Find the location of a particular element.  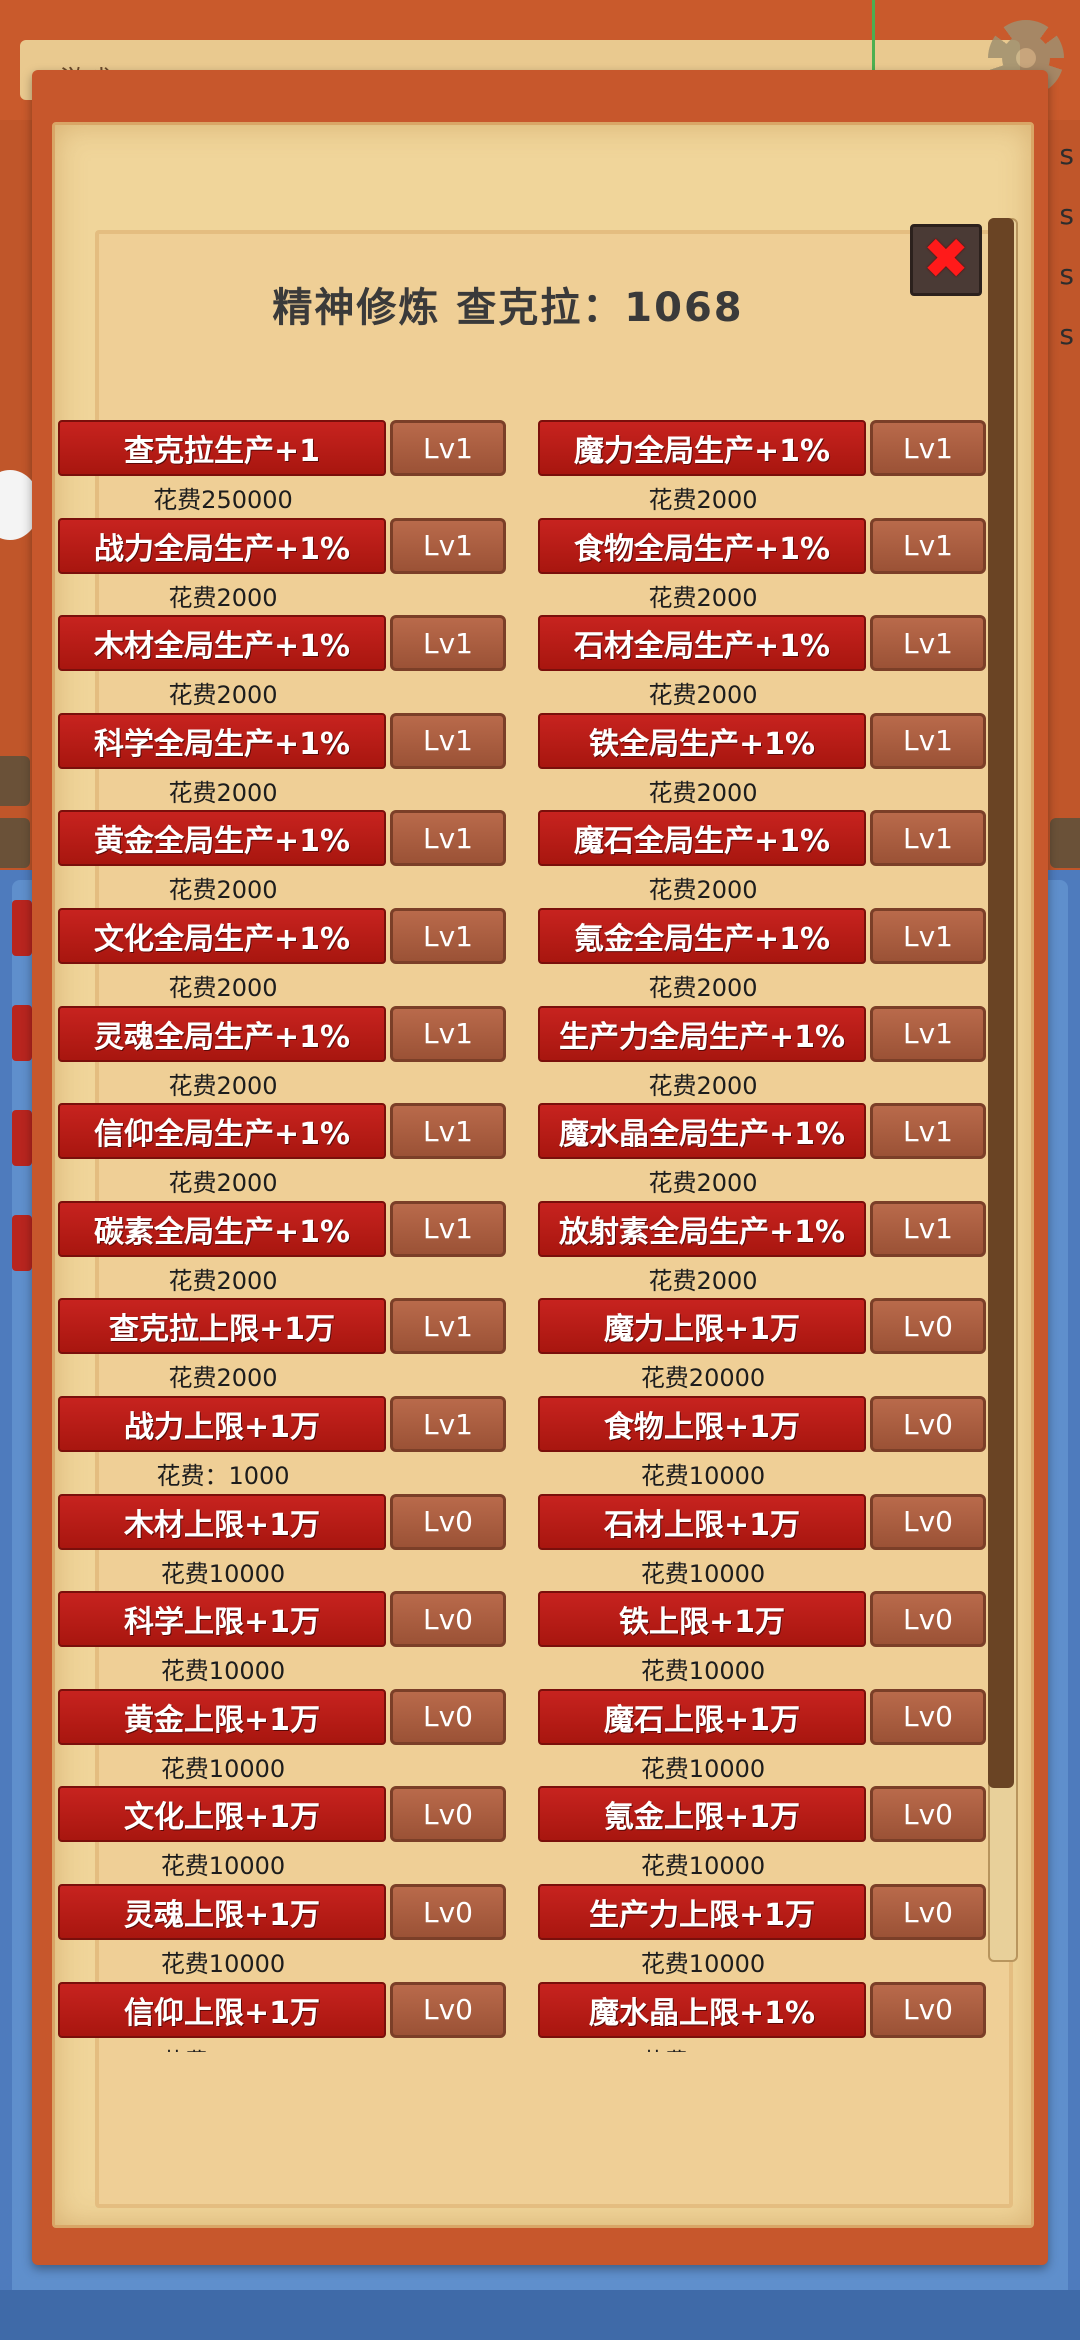

upgrade-button: 魔水晶上限+1% is located at coordinates (702, 2009).